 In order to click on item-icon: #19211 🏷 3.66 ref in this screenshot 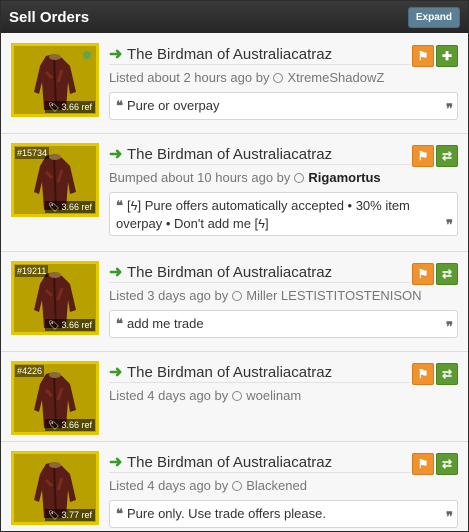, I will do `click(55, 298)`.